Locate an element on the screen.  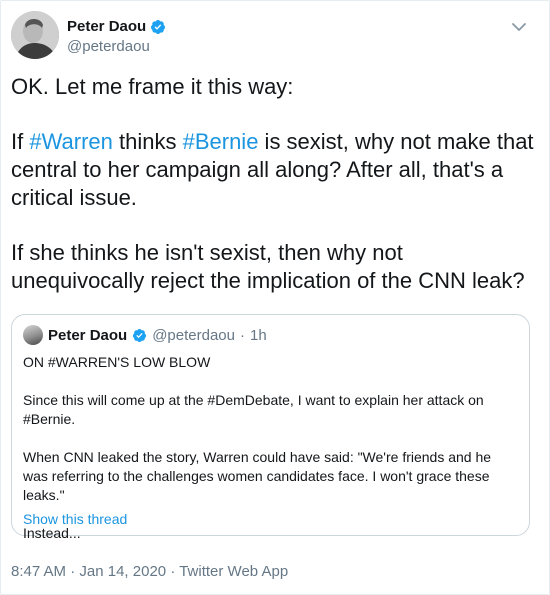
chevron-down-icon is located at coordinates (519, 27).